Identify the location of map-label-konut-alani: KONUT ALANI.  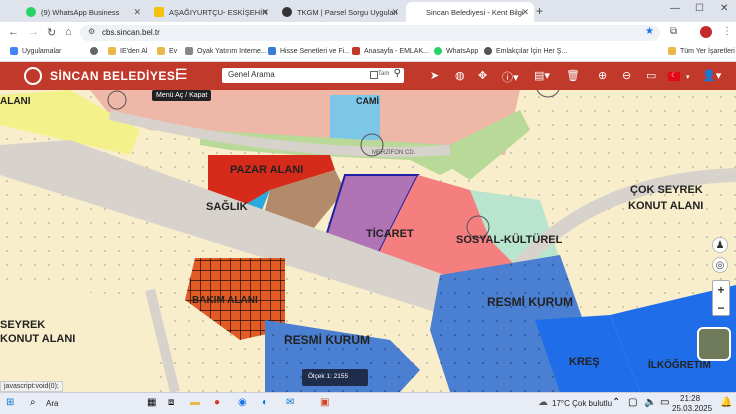
(38, 339).